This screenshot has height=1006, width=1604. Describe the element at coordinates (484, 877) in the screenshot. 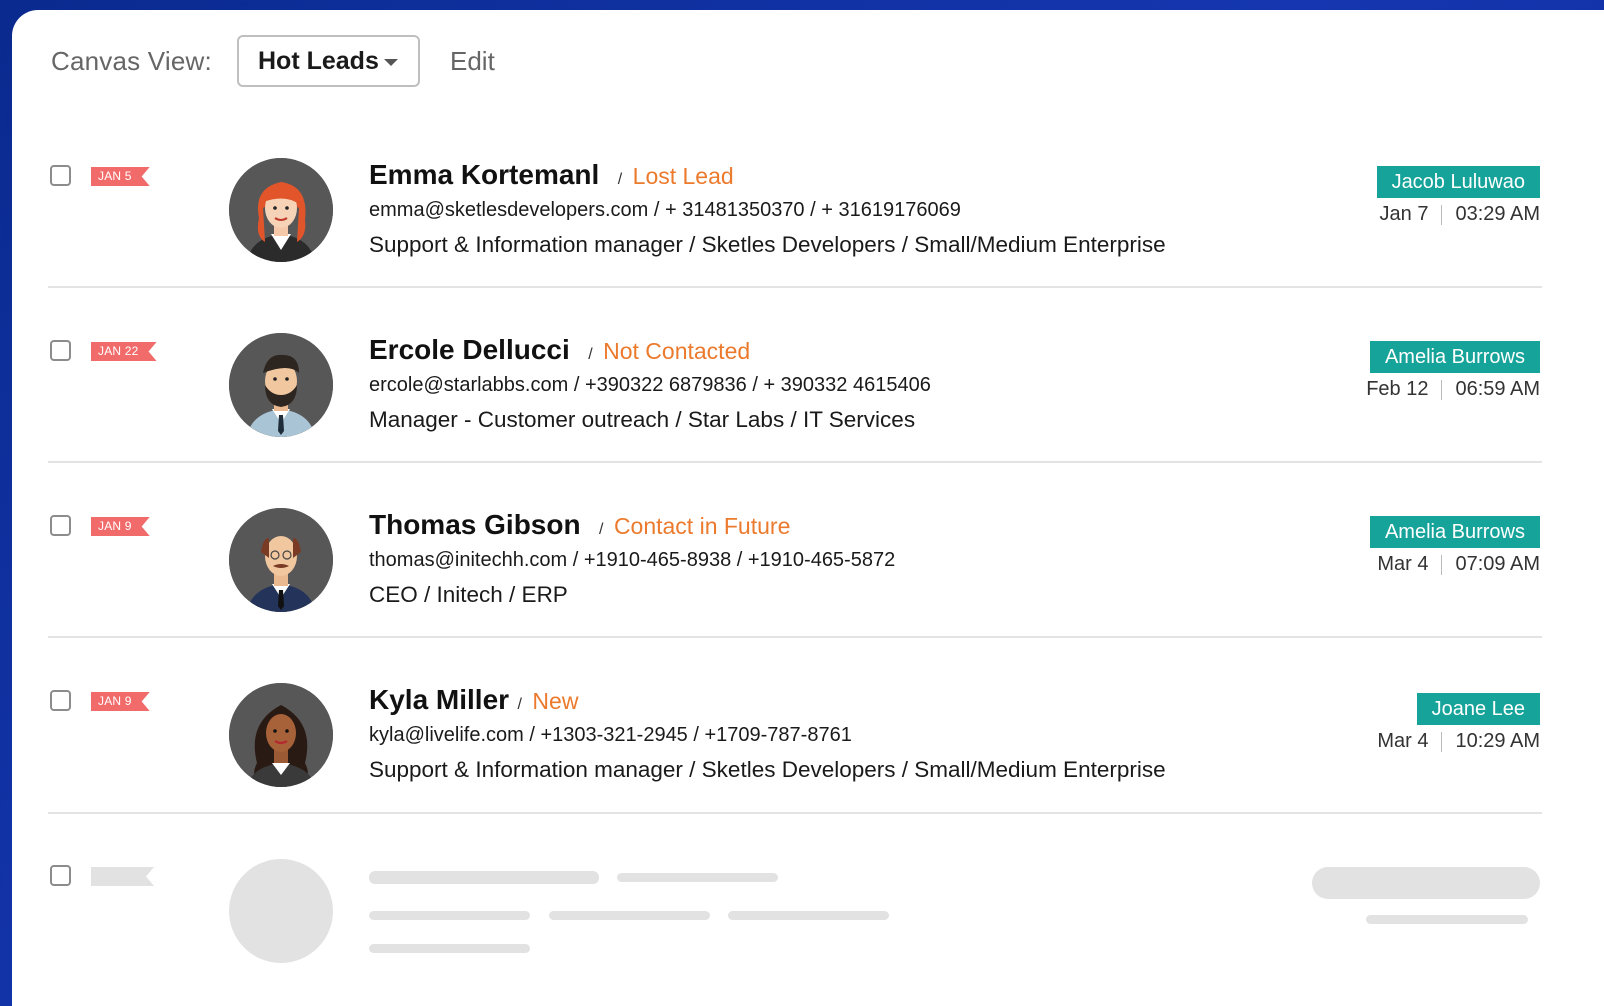

I see `name-placeholder` at that location.